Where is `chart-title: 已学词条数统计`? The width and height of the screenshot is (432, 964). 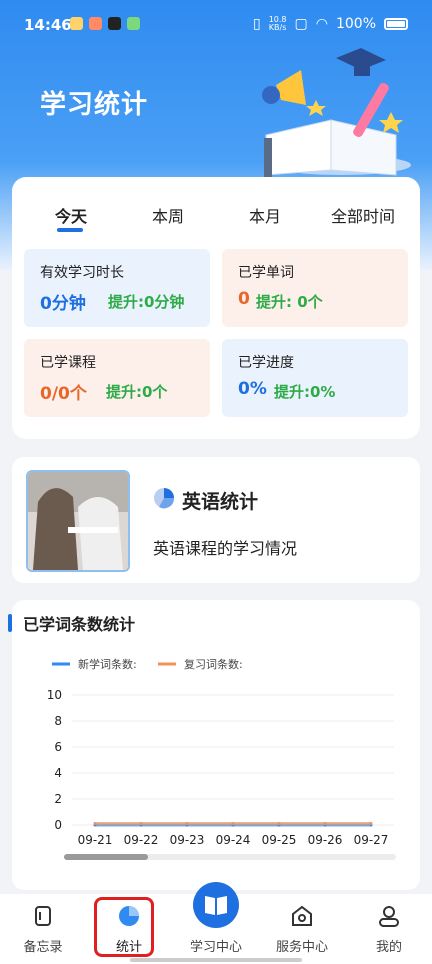 chart-title: 已学词条数统计 is located at coordinates (79, 624).